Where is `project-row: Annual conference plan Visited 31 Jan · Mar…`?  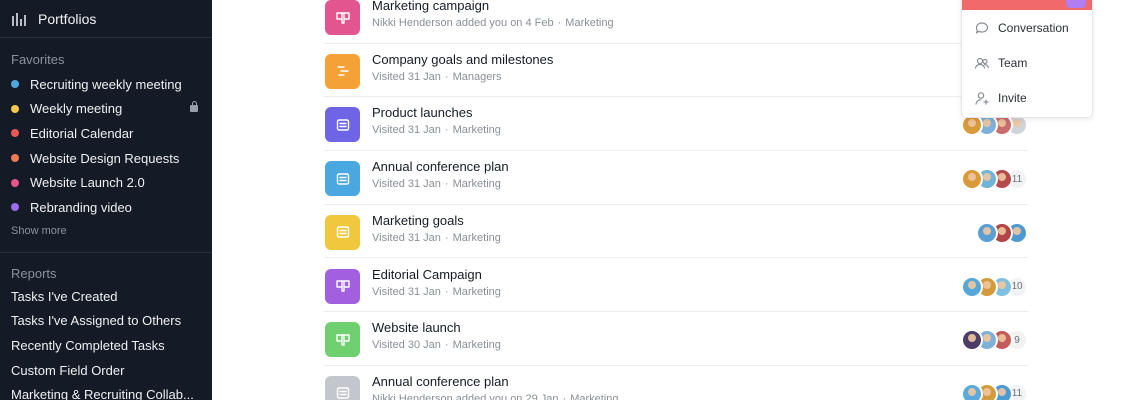
project-row: Annual conference plan Visited 31 Jan · Mar… is located at coordinates (676, 178).